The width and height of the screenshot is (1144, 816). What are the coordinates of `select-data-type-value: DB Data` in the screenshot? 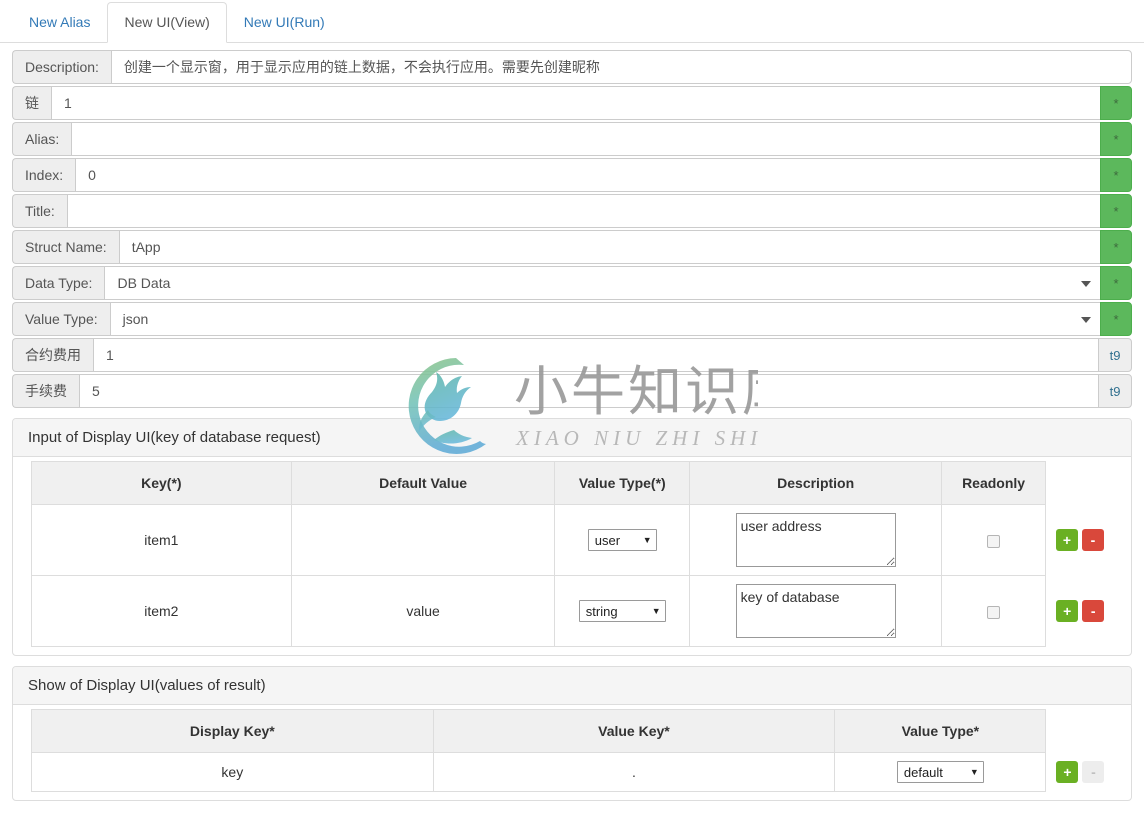 It's located at (144, 283).